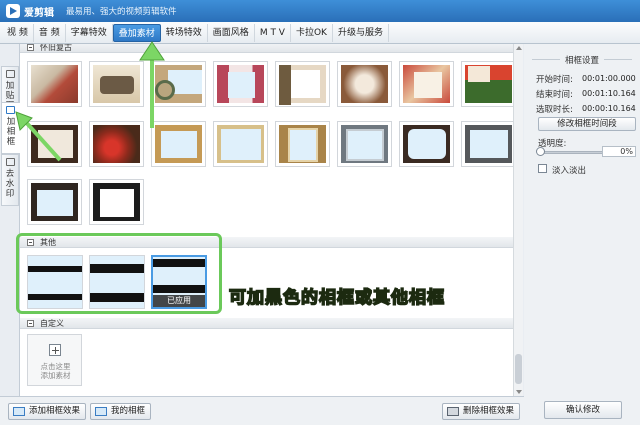 This screenshot has width=640, height=425. Describe the element at coordinates (542, 168) in the screenshot. I see `fade-checkbox` at that location.